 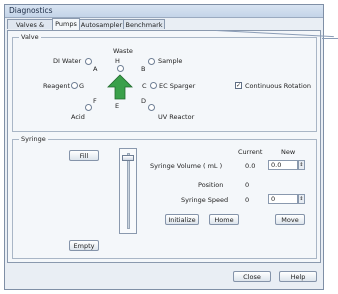 I want to click on position-label: Position, so click(x=211, y=185).